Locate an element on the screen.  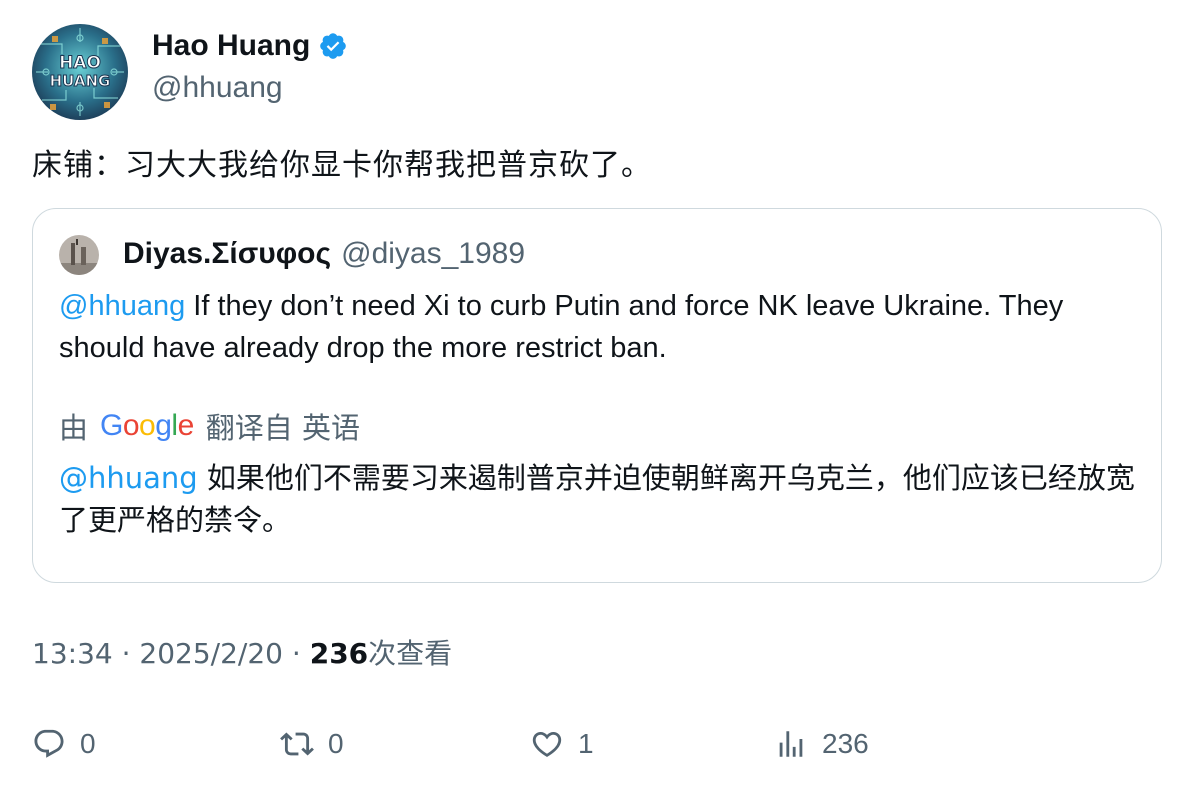
action-bar: 0 0 1 236 is located at coordinates (597, 744).